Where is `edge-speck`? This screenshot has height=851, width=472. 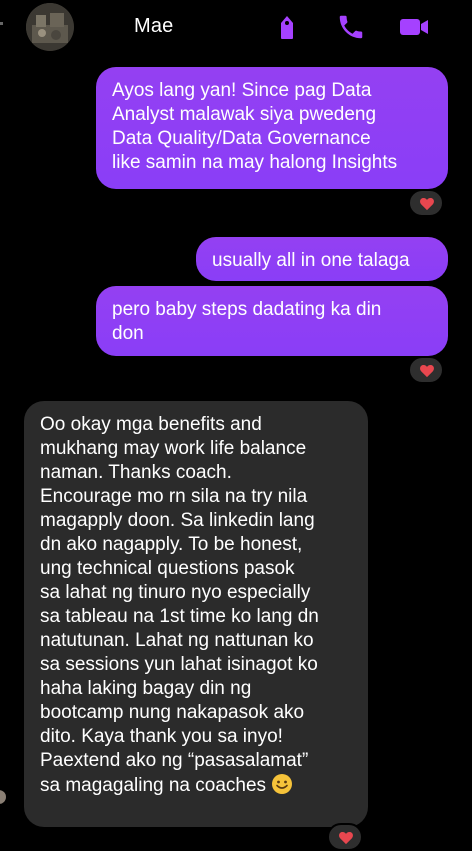 edge-speck is located at coordinates (1, 23).